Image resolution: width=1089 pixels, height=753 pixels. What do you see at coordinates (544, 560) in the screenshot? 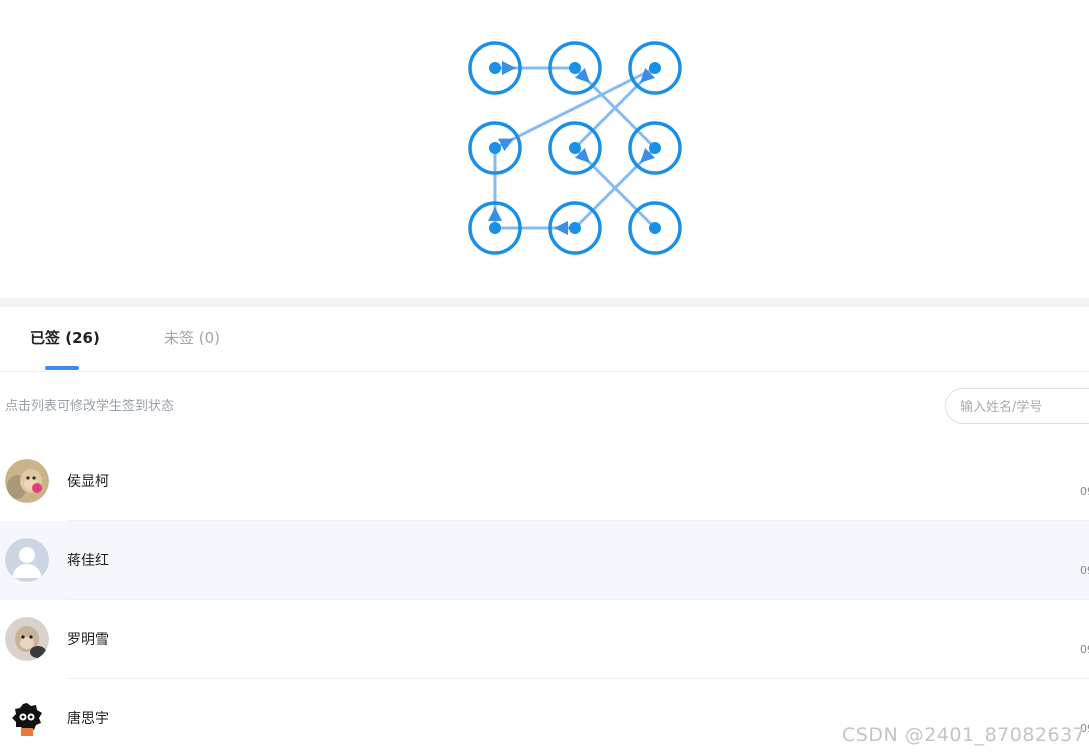
I see `student-row: 蒋佳红 09` at bounding box center [544, 560].